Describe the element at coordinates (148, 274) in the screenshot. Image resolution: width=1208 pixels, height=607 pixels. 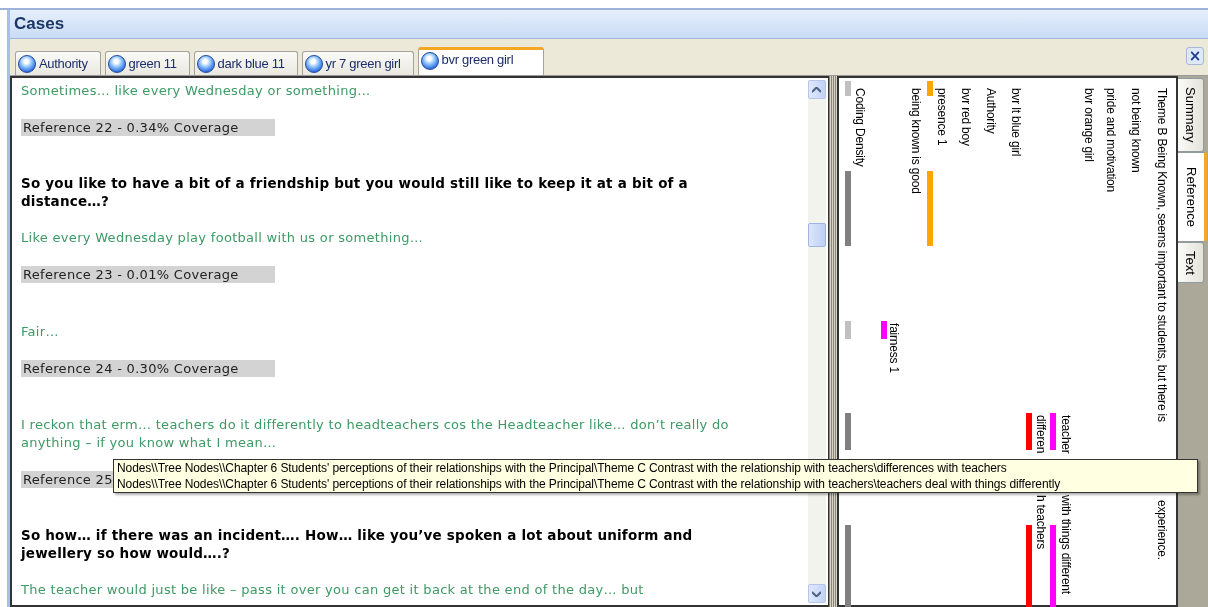
I see `reference-label: Reference 23 - 0.01% Coverage` at that location.